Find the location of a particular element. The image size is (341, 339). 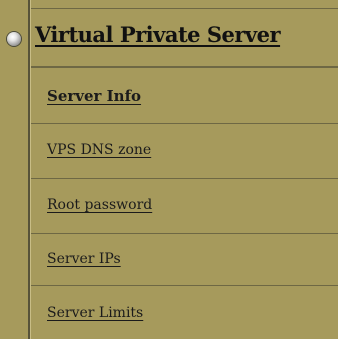

radio-bullet-icon is located at coordinates (14, 39).